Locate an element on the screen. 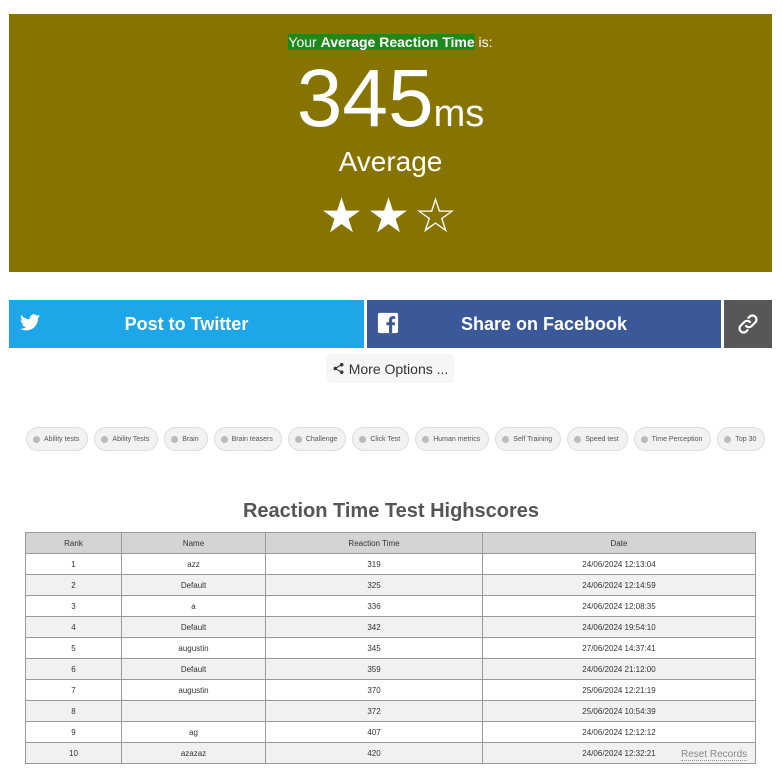 This screenshot has width=782, height=773. cell-rank: 5 is located at coordinates (73, 648).